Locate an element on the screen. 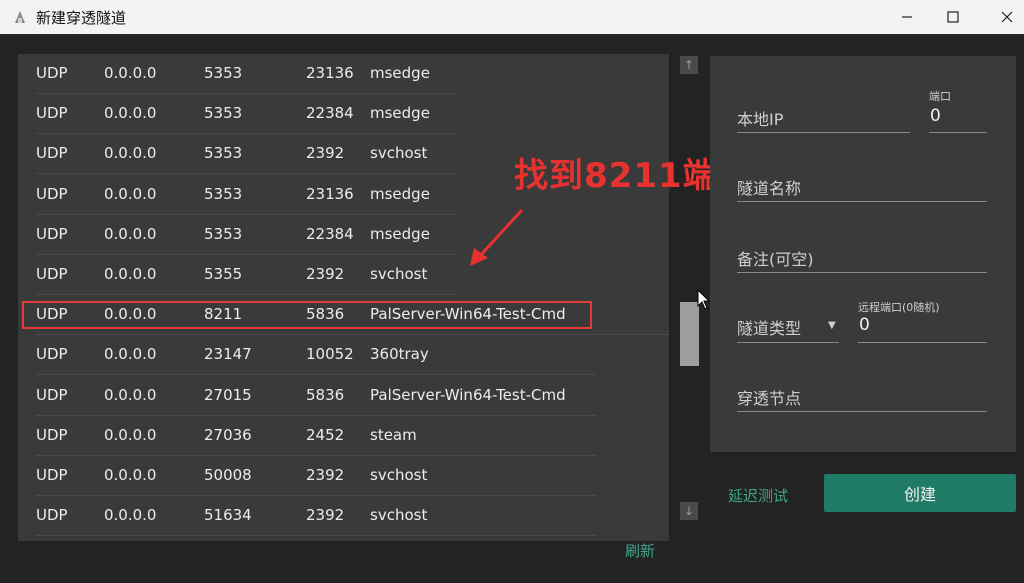  minimize-icon is located at coordinates (907, 17).